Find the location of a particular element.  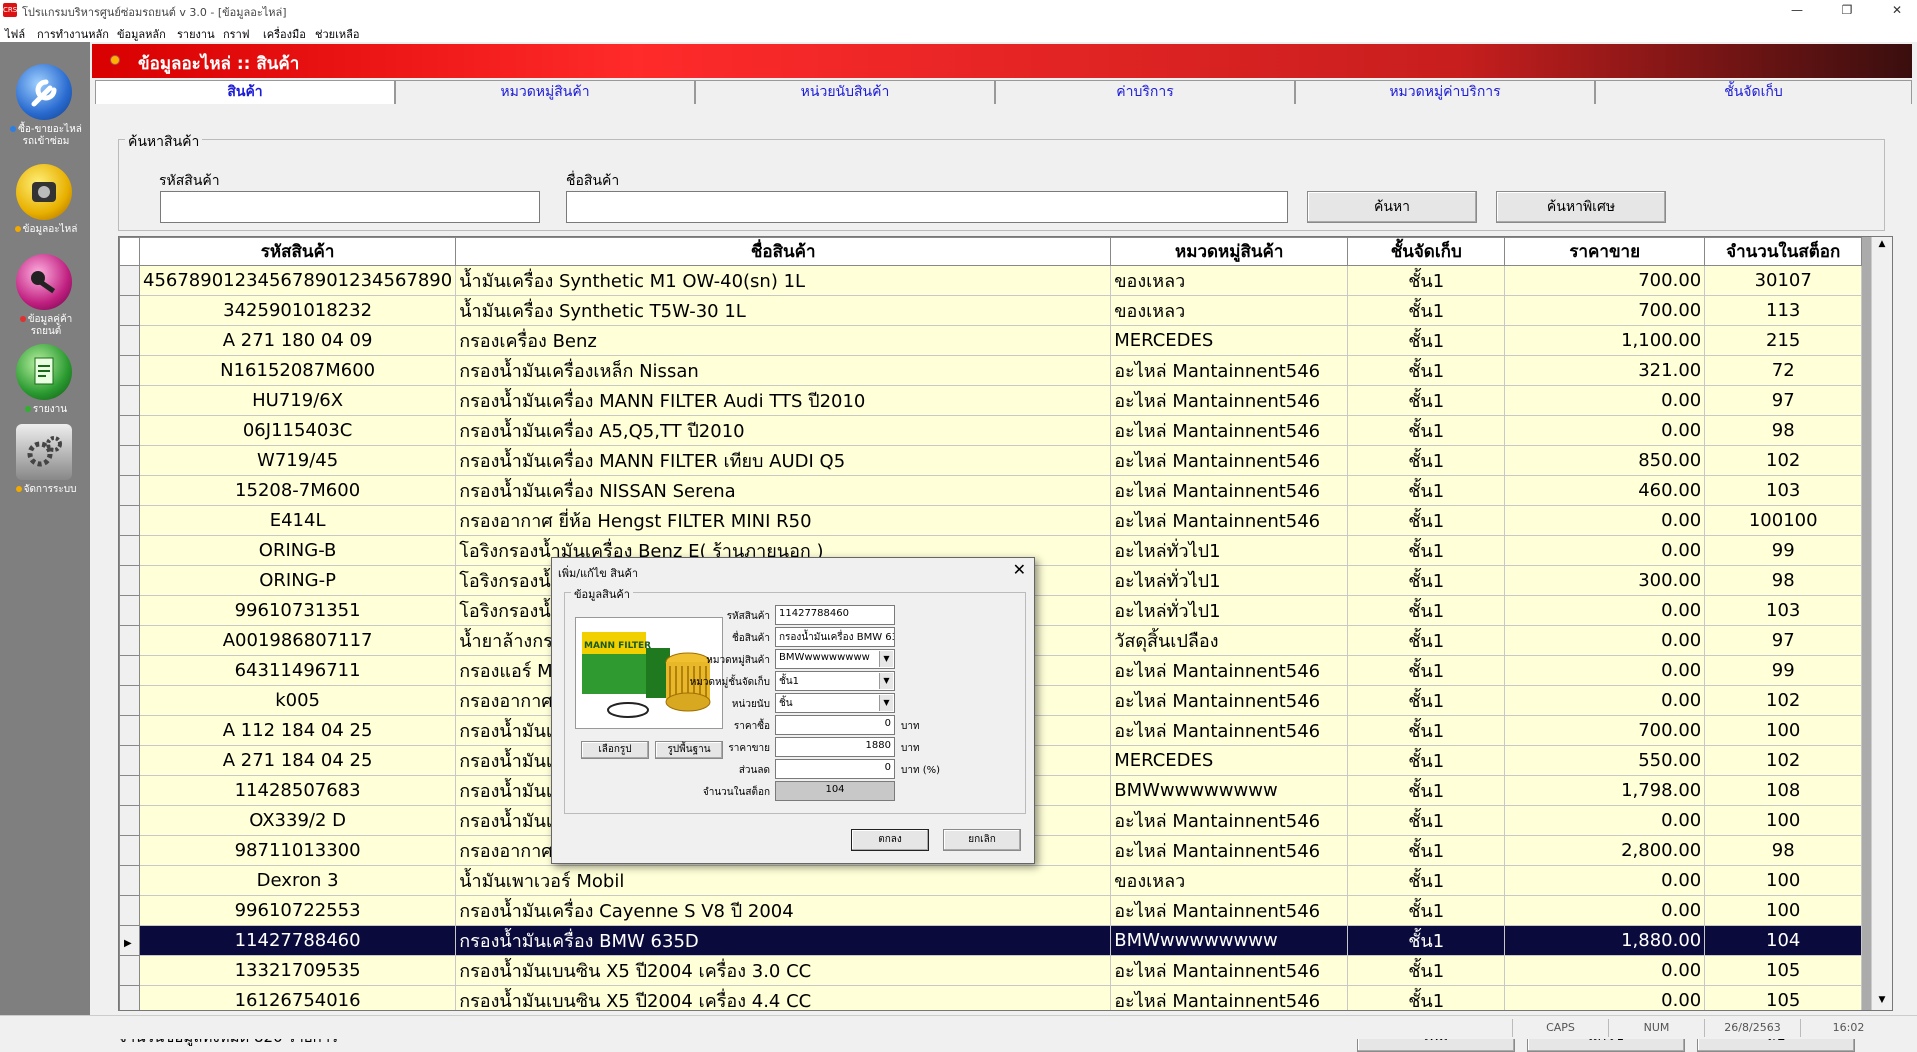

menu-tools: เครื่องมือ is located at coordinates (284, 34).